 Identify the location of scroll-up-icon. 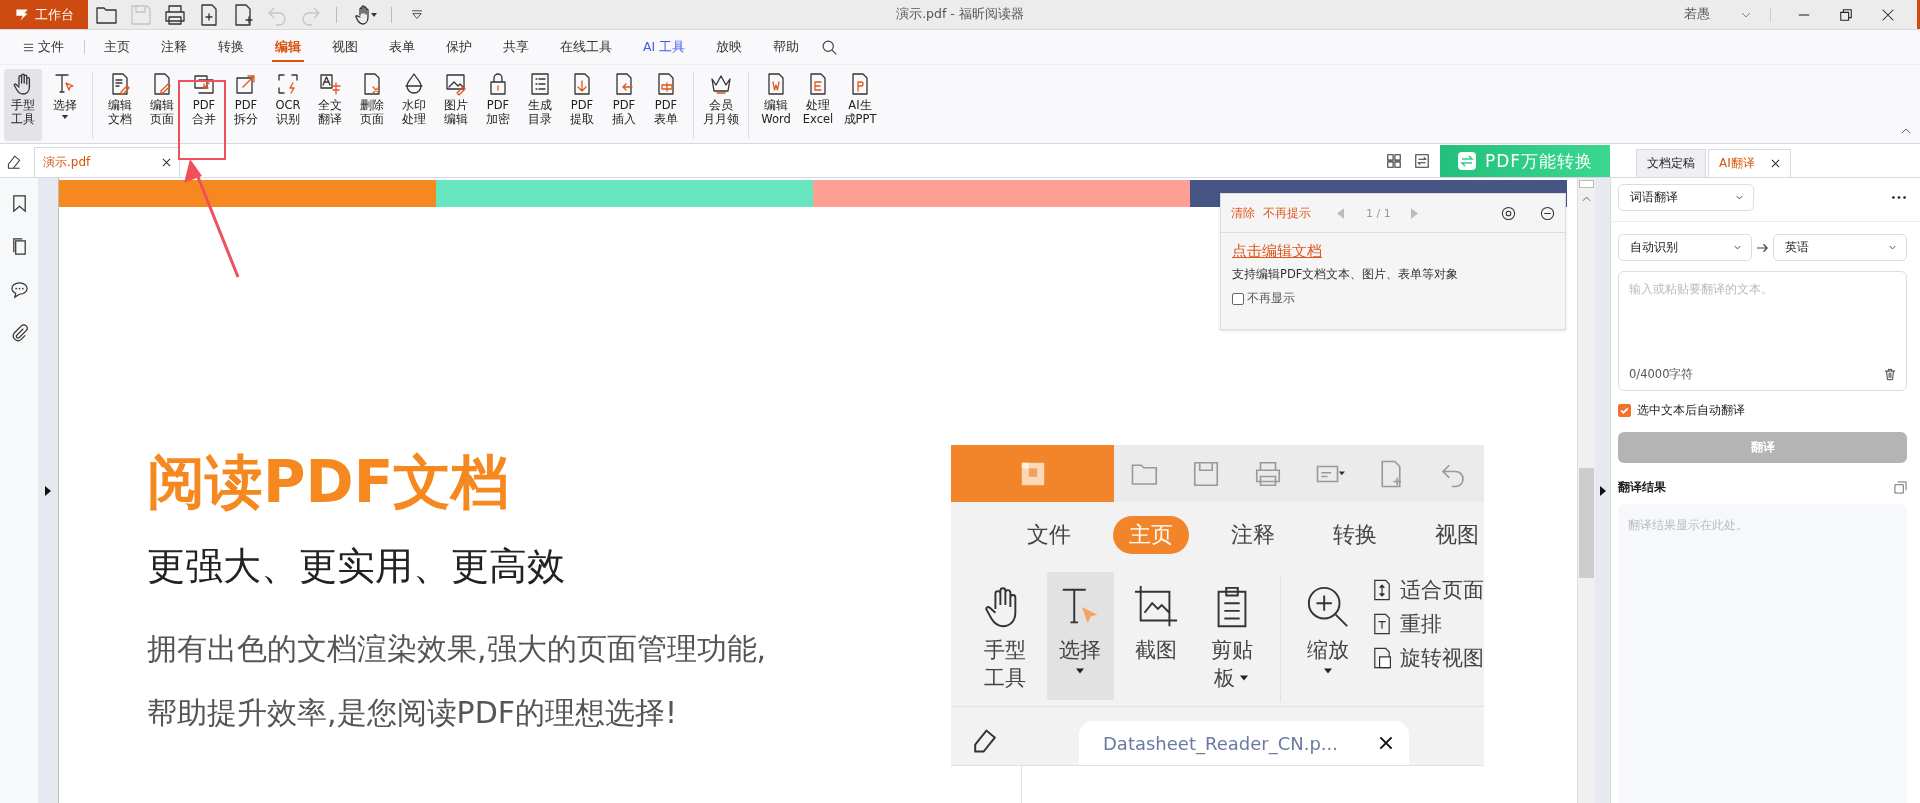
(1586, 199).